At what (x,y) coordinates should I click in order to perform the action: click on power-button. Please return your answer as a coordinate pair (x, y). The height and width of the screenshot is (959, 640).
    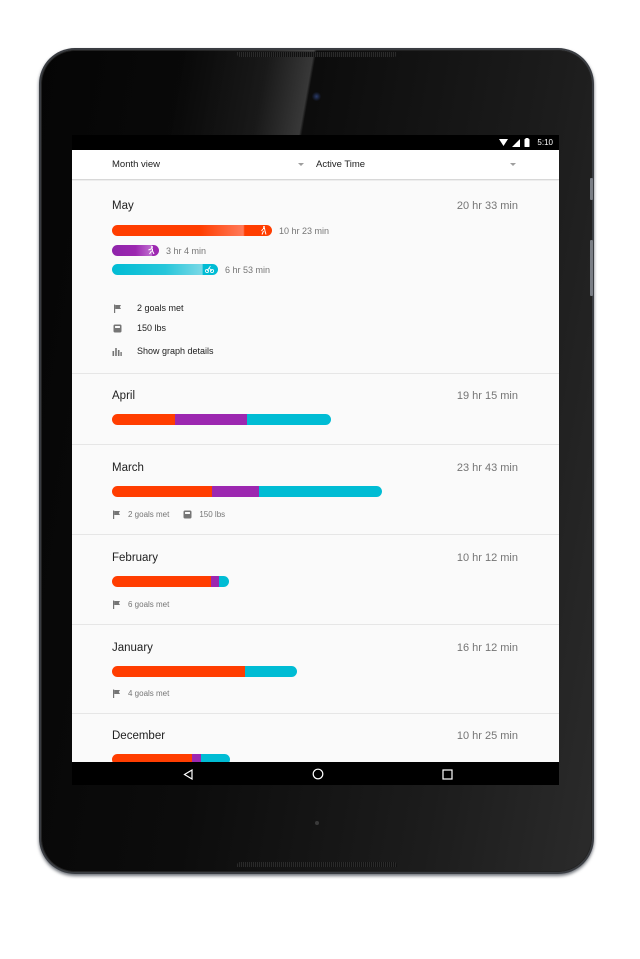
    Looking at the image, I should click on (591, 189).